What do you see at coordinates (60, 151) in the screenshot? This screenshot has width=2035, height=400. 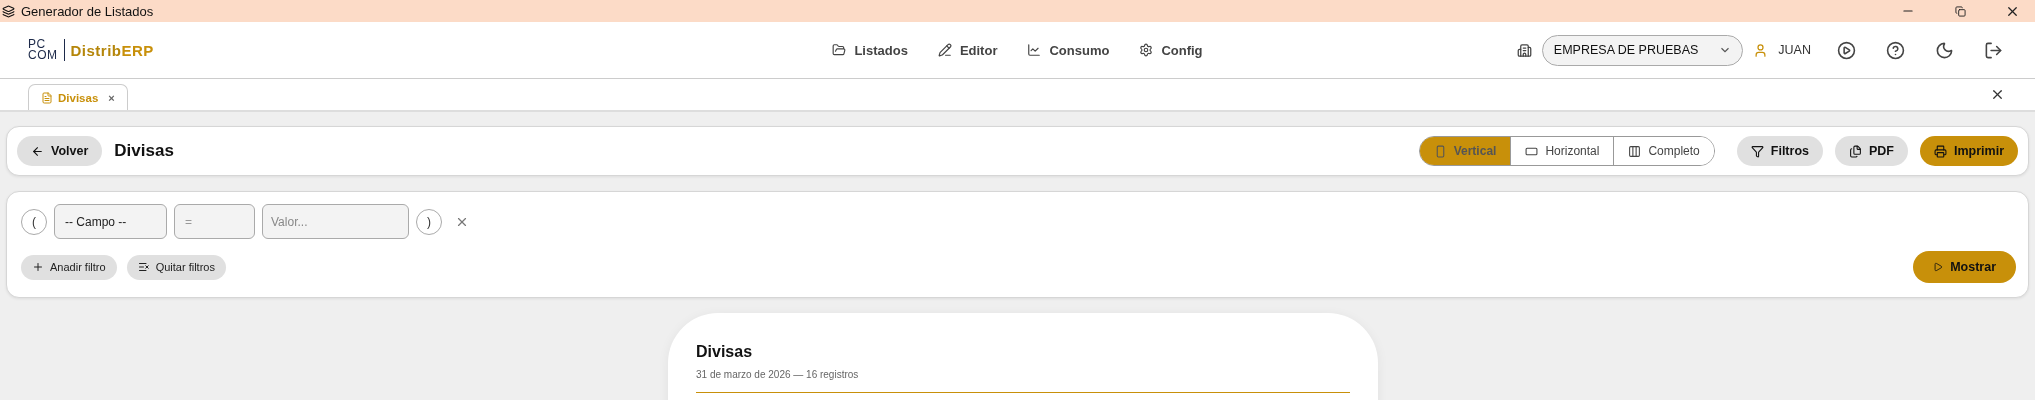 I see `back-button: Volver` at bounding box center [60, 151].